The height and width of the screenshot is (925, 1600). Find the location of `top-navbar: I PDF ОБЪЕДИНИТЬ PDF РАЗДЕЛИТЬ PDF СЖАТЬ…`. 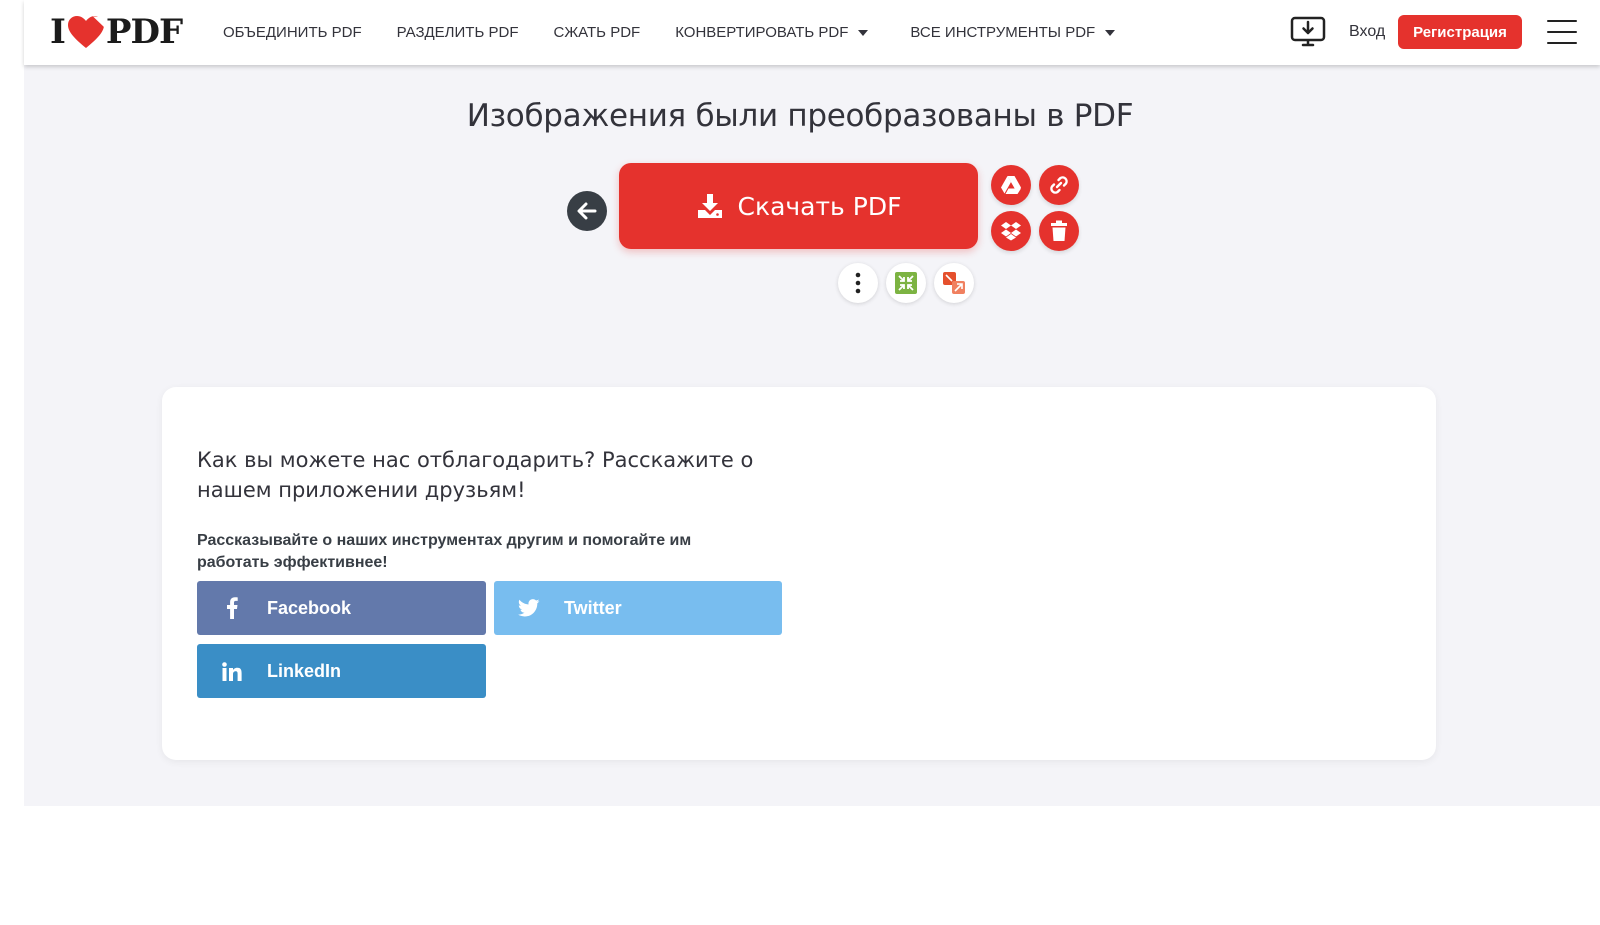

top-navbar: I PDF ОБЪЕДИНИТЬ PDF РАЗДЕЛИТЬ PDF СЖАТЬ… is located at coordinates (812, 32).